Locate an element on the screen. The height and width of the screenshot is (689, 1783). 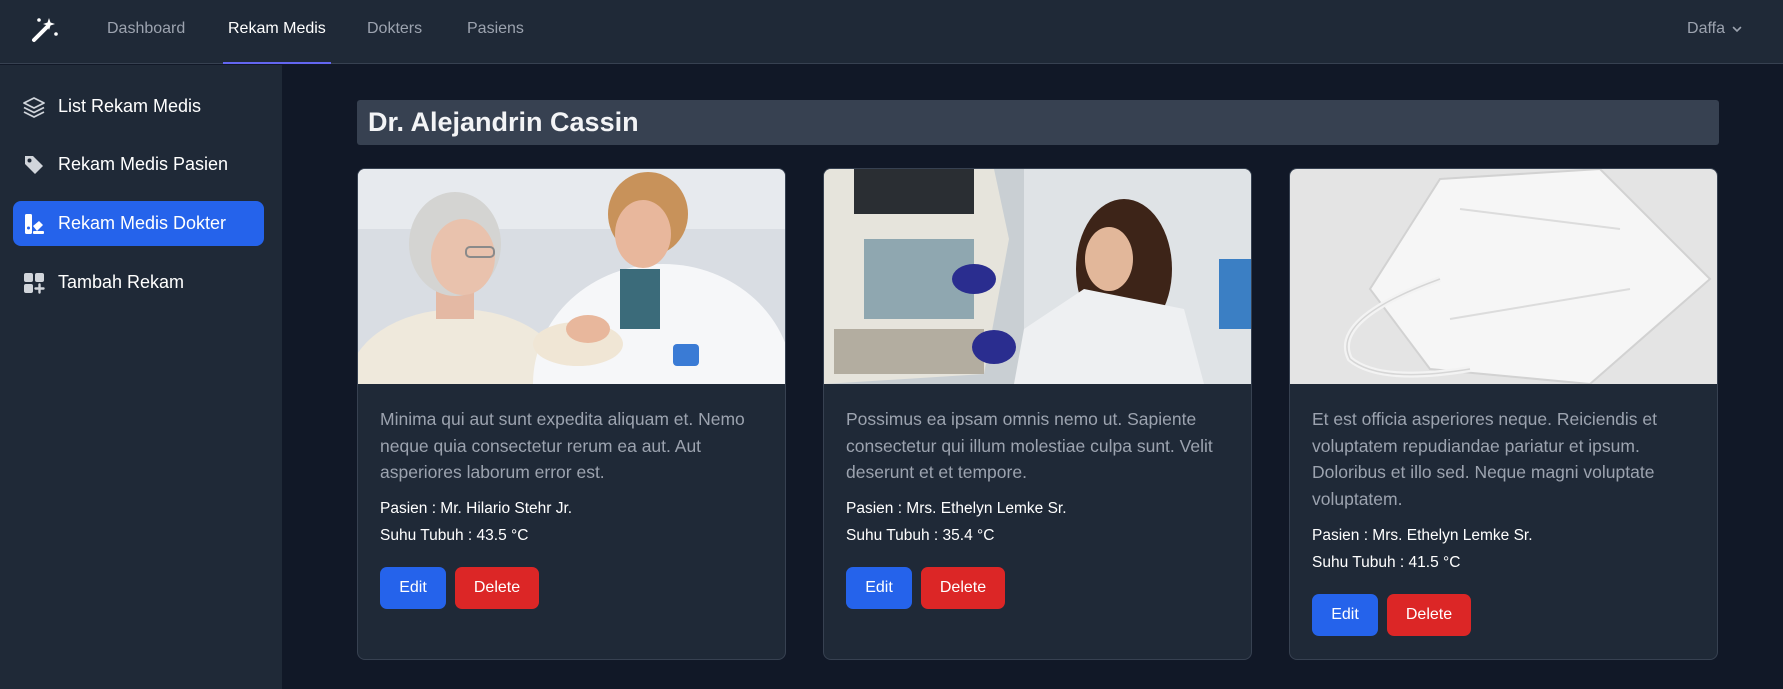
sidebar-item-label: Rekam Medis Pasien is located at coordinates (143, 164).